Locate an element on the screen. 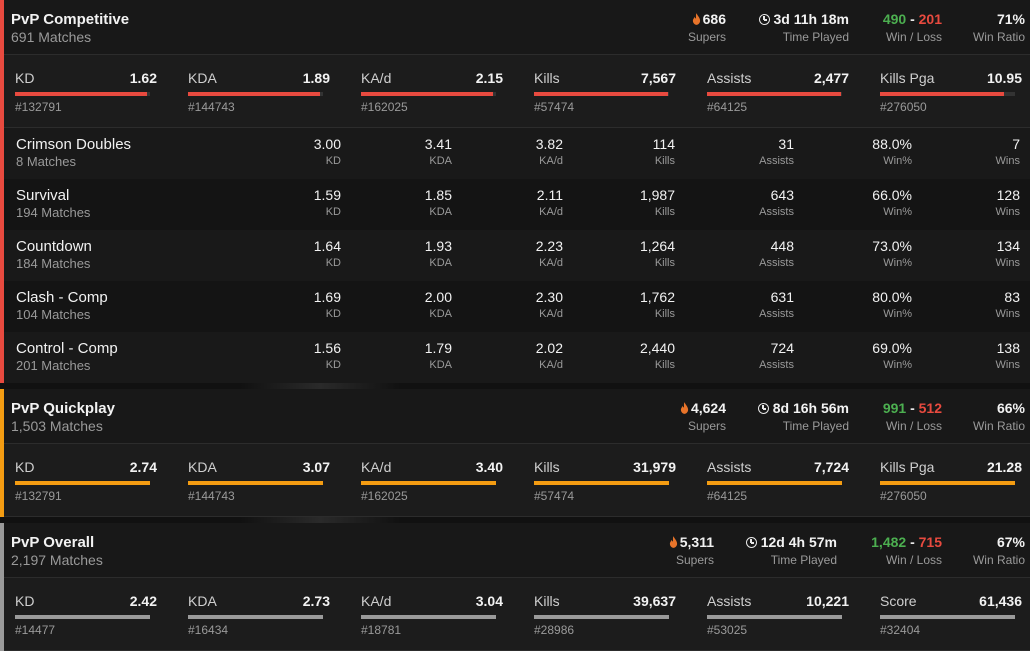  mode-wins: 134 is located at coordinates (1008, 246).